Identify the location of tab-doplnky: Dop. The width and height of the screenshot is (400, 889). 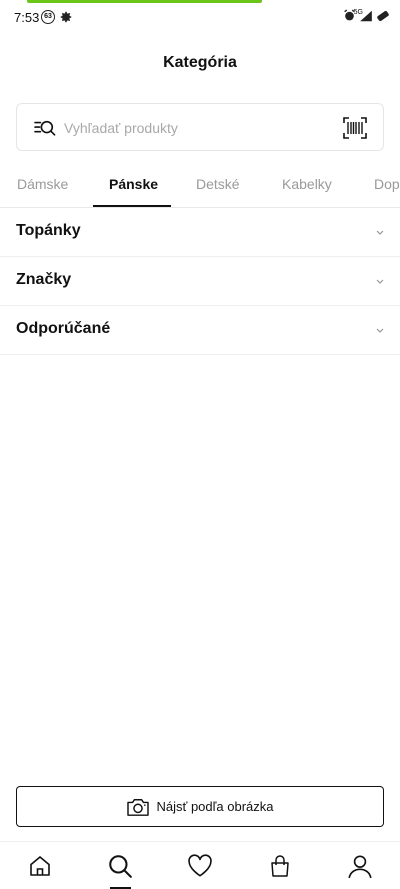
(387, 184).